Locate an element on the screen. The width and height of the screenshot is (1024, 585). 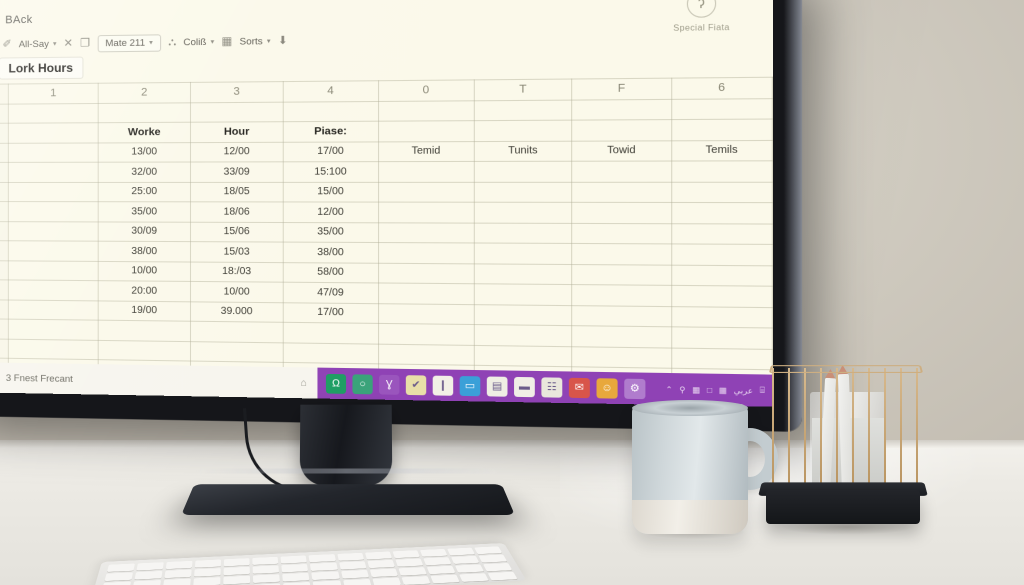
cell-r8-c0 is located at coordinates (53, 270).